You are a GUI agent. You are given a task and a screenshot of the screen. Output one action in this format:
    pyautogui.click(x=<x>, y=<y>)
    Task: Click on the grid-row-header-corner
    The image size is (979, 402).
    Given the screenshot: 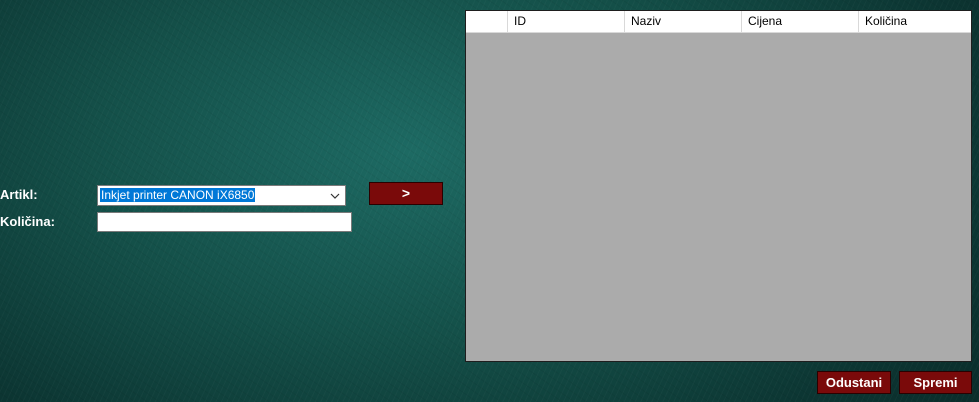 What is the action you would take?
    pyautogui.click(x=487, y=21)
    